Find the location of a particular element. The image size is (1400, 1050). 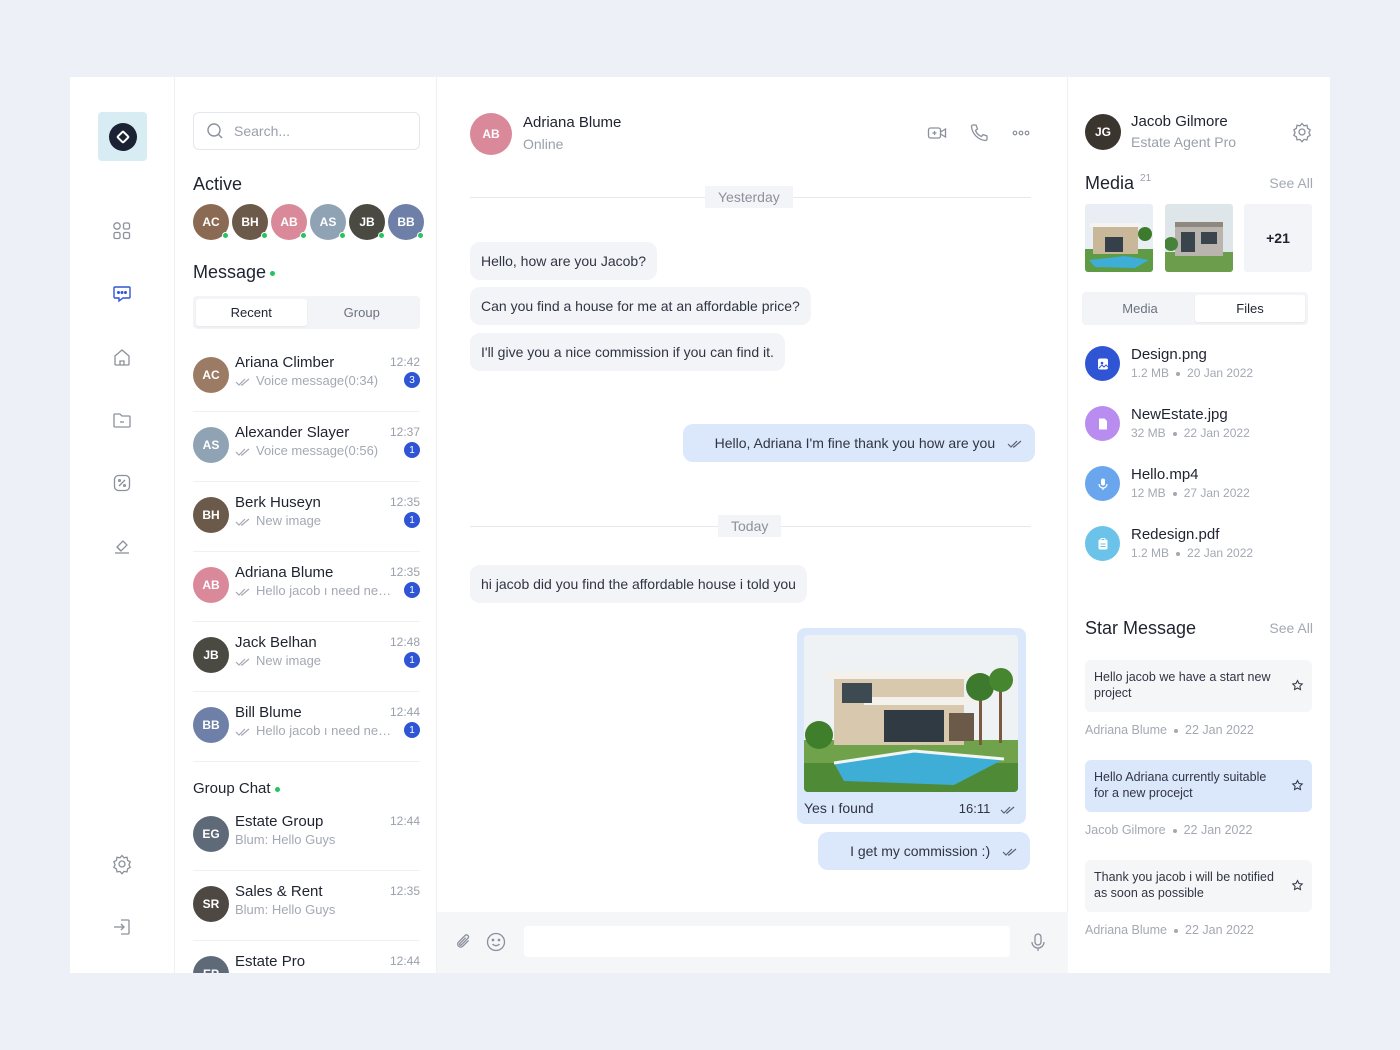

conversation-time: 12:37 is located at coordinates (404, 432).